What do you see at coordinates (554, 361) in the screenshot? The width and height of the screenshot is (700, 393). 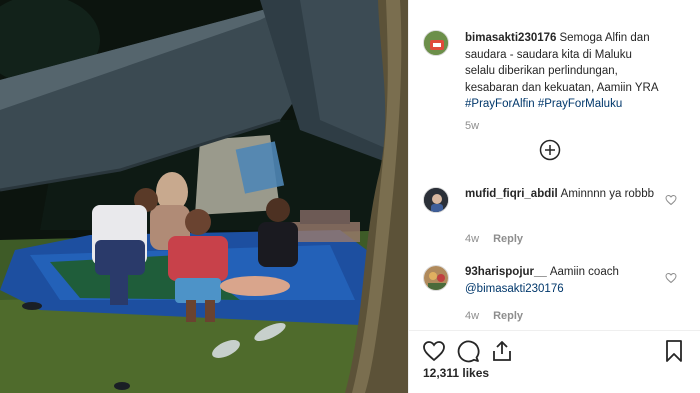 I see `post-action-bar` at bounding box center [554, 361].